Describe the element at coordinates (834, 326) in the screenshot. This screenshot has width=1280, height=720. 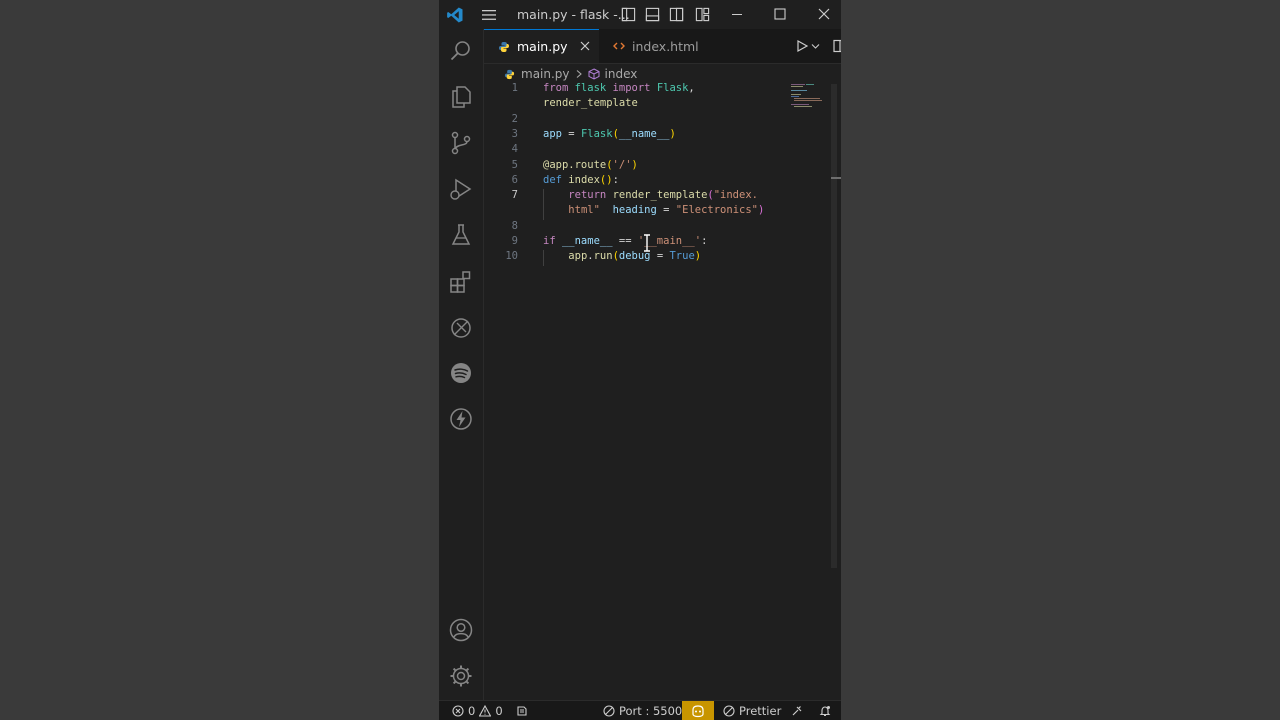
I see `vertical-scrollbar` at that location.